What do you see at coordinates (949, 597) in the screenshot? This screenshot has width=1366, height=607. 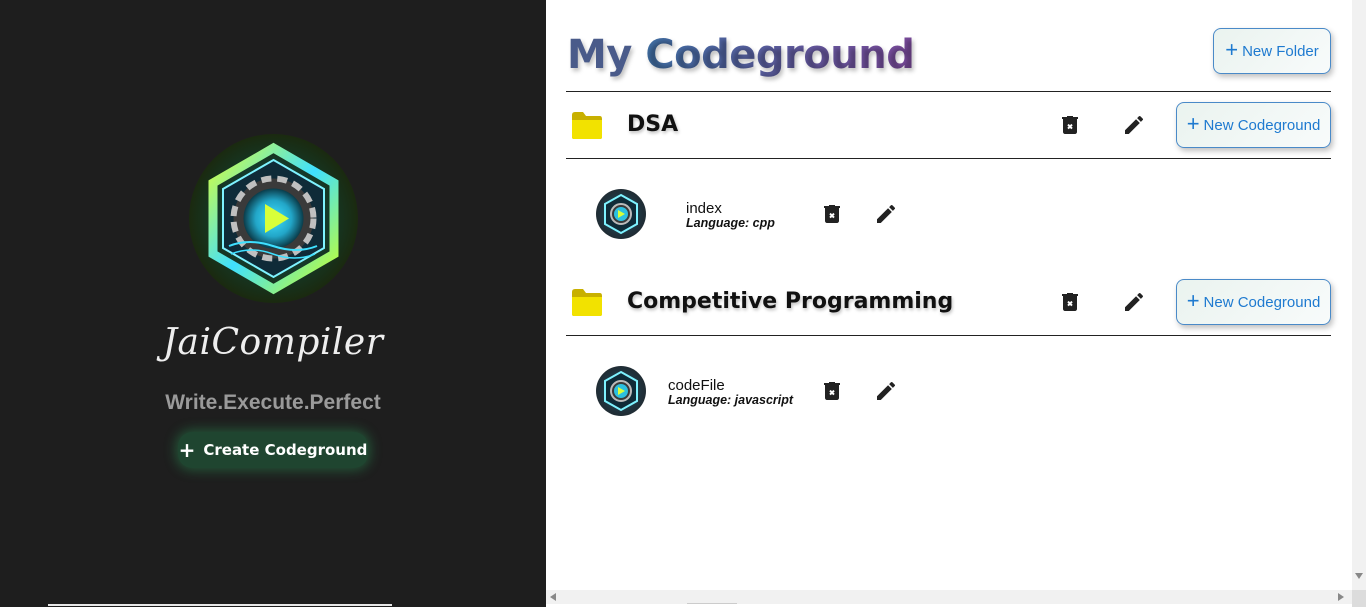 I see `horizontal-scrollbar` at bounding box center [949, 597].